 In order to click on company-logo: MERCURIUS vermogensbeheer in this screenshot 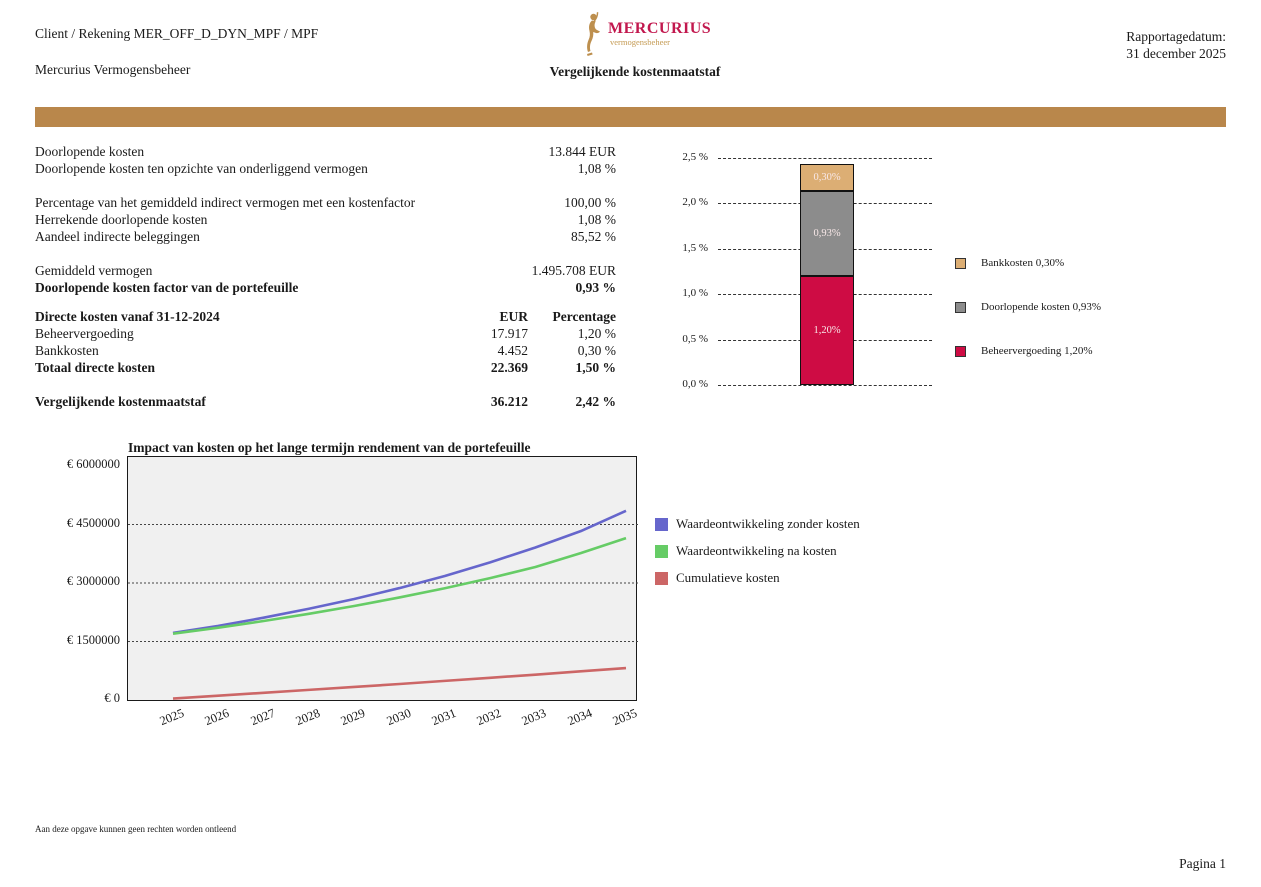, I will do `click(636, 34)`.